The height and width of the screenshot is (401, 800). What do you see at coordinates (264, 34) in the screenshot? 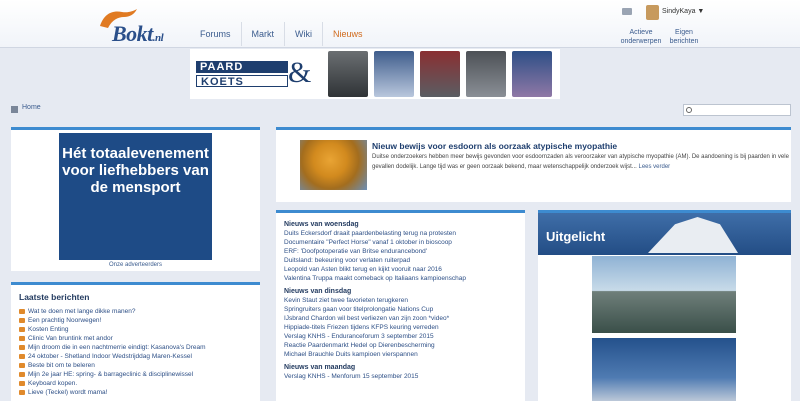
I see `nav-markt: Markt` at bounding box center [264, 34].